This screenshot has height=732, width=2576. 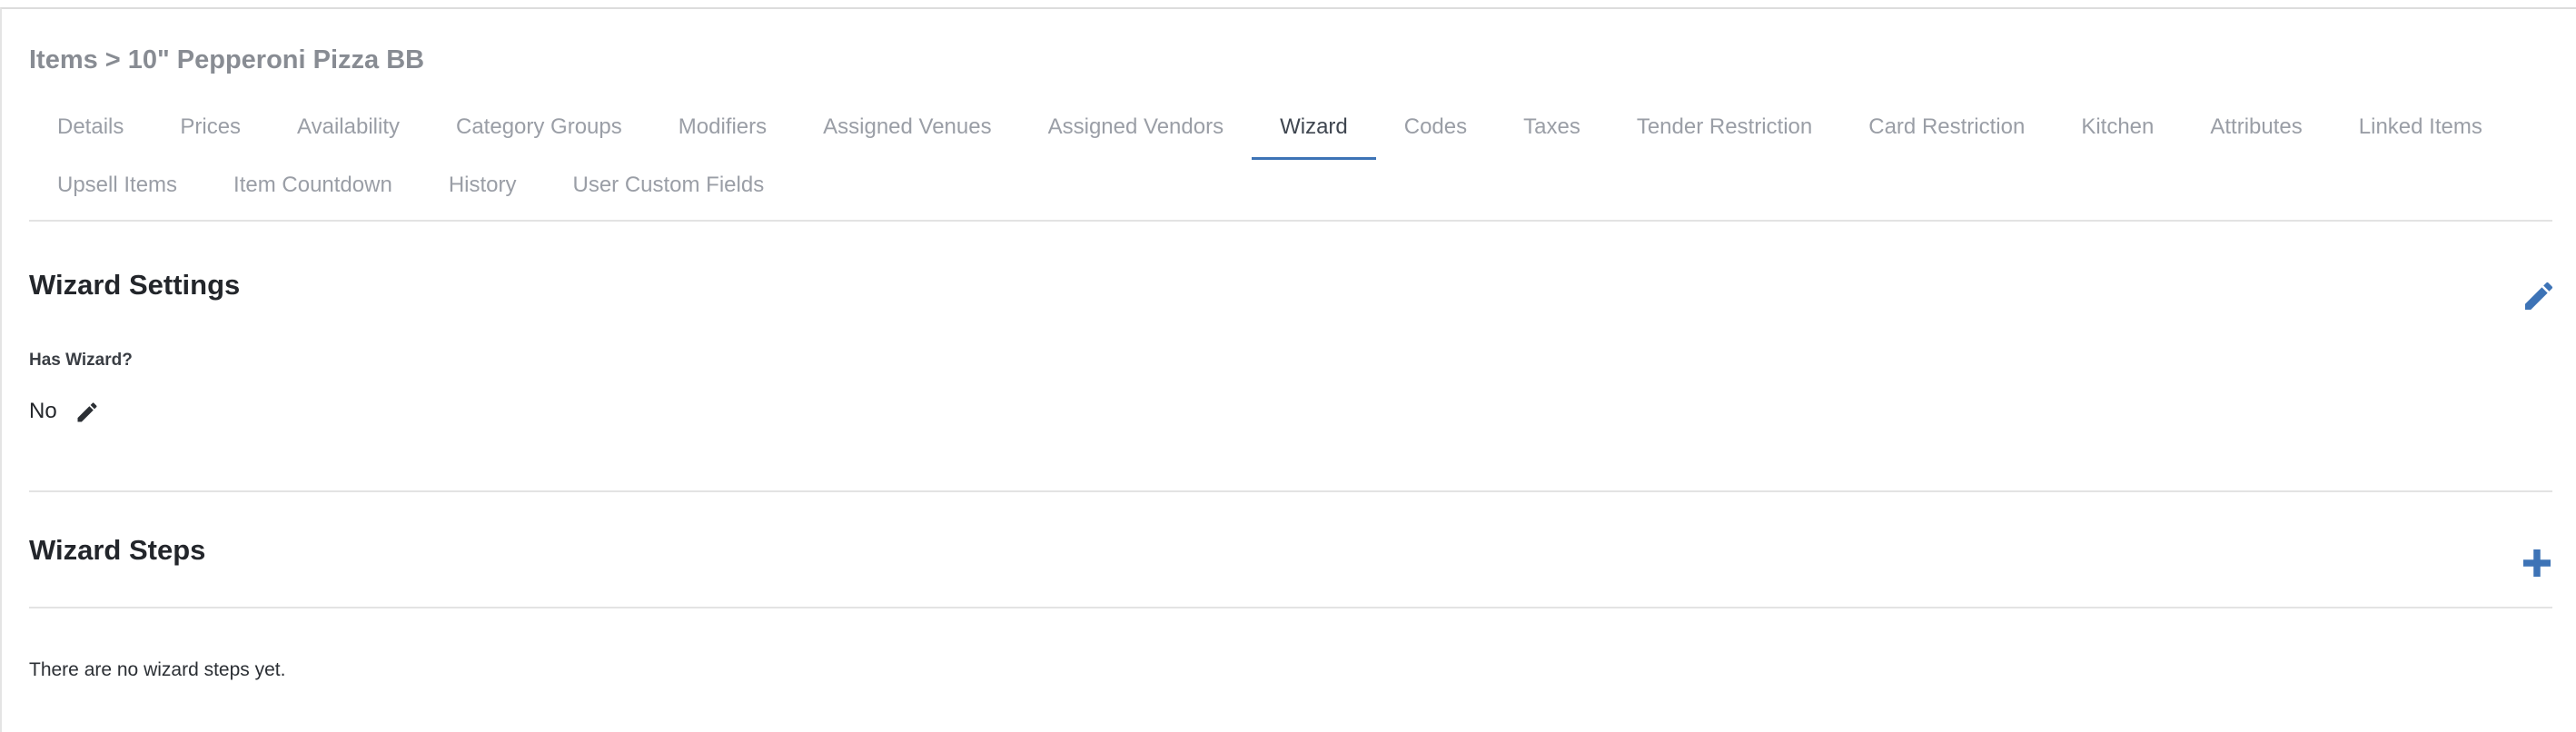 What do you see at coordinates (1290, 607) in the screenshot?
I see `steps-divider` at bounding box center [1290, 607].